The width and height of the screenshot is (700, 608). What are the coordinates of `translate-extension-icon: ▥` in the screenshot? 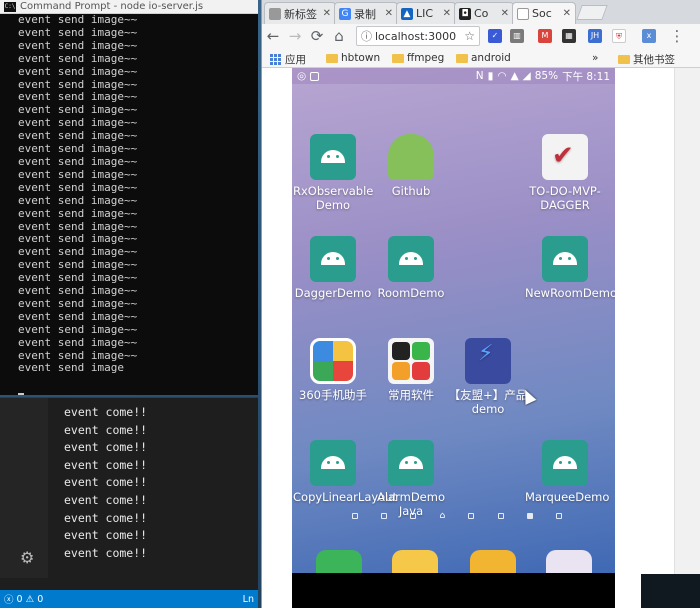 It's located at (517, 36).